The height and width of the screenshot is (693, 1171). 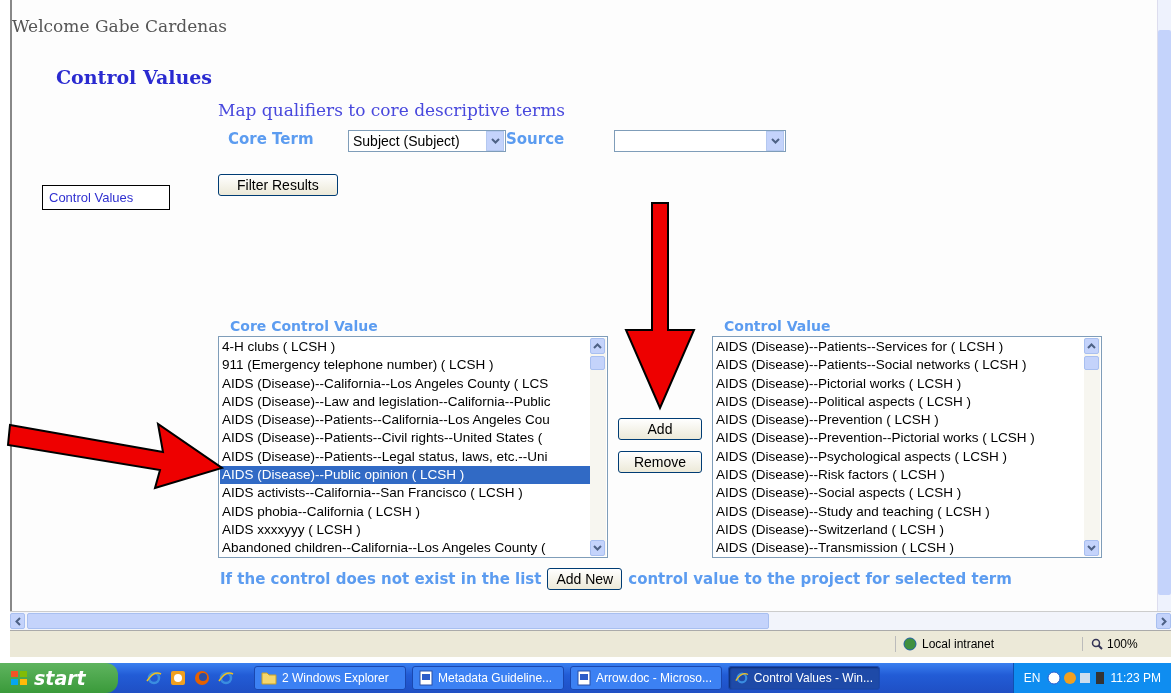 I want to click on list-label: Core Control Value, so click(x=304, y=327).